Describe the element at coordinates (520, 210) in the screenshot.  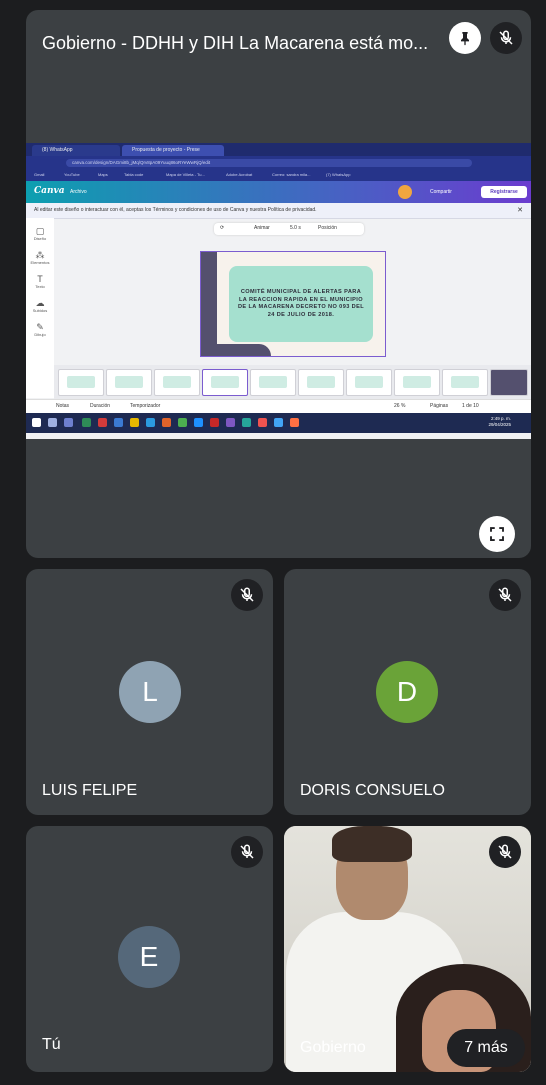
I see `close-icon: ✕` at that location.